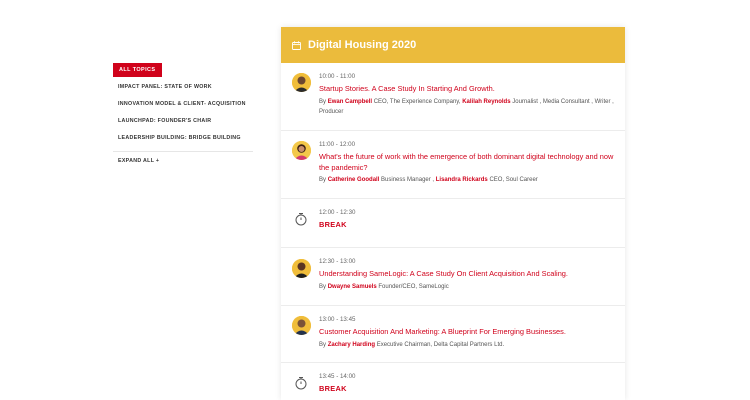  I want to click on topic-all-topics: ALL TOPICS, so click(137, 70).